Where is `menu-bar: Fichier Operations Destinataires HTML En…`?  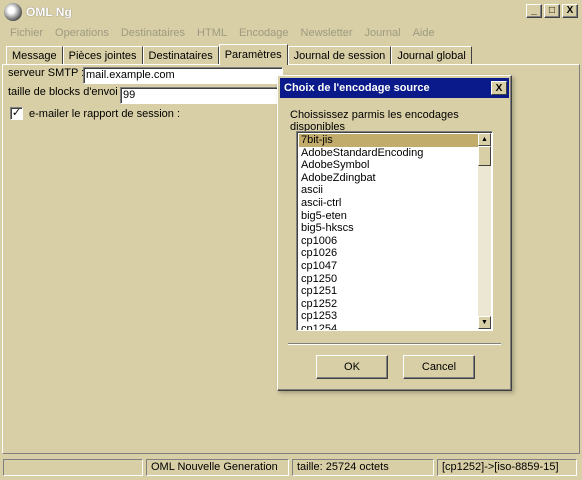
menu-bar: Fichier Operations Destinataires HTML En… is located at coordinates (291, 33).